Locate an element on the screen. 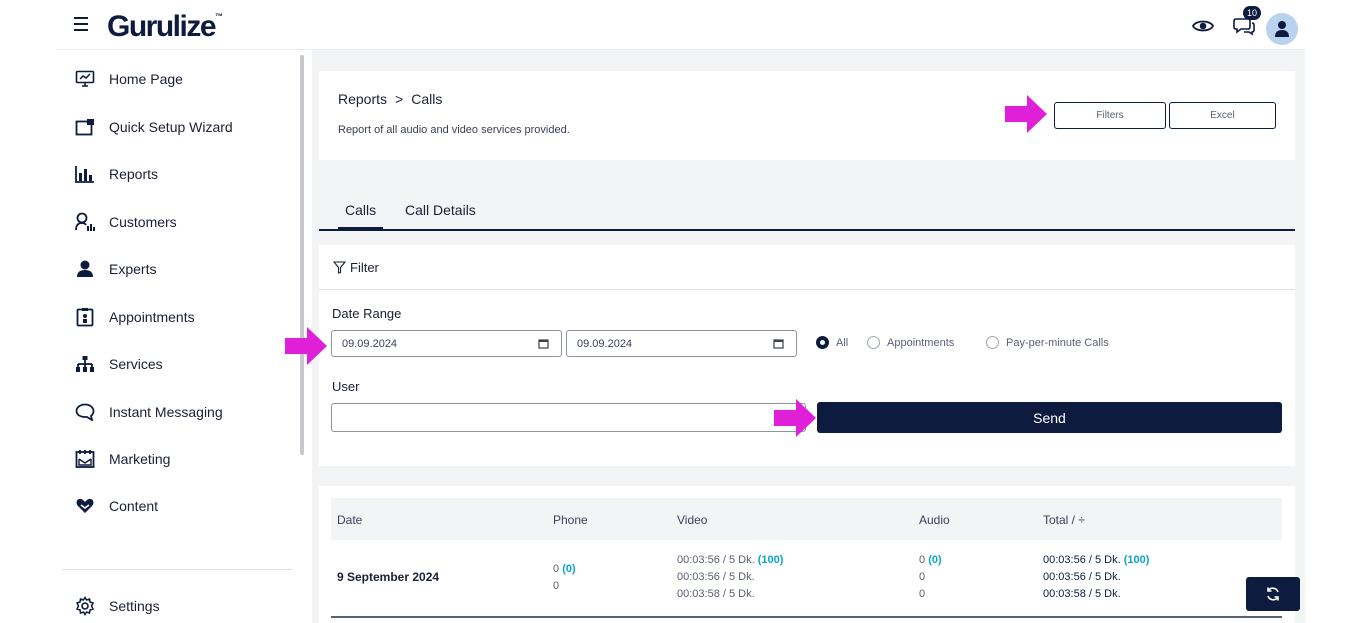 This screenshot has height=623, width=1361. sidebar-item-label: Appointments is located at coordinates (152, 317).